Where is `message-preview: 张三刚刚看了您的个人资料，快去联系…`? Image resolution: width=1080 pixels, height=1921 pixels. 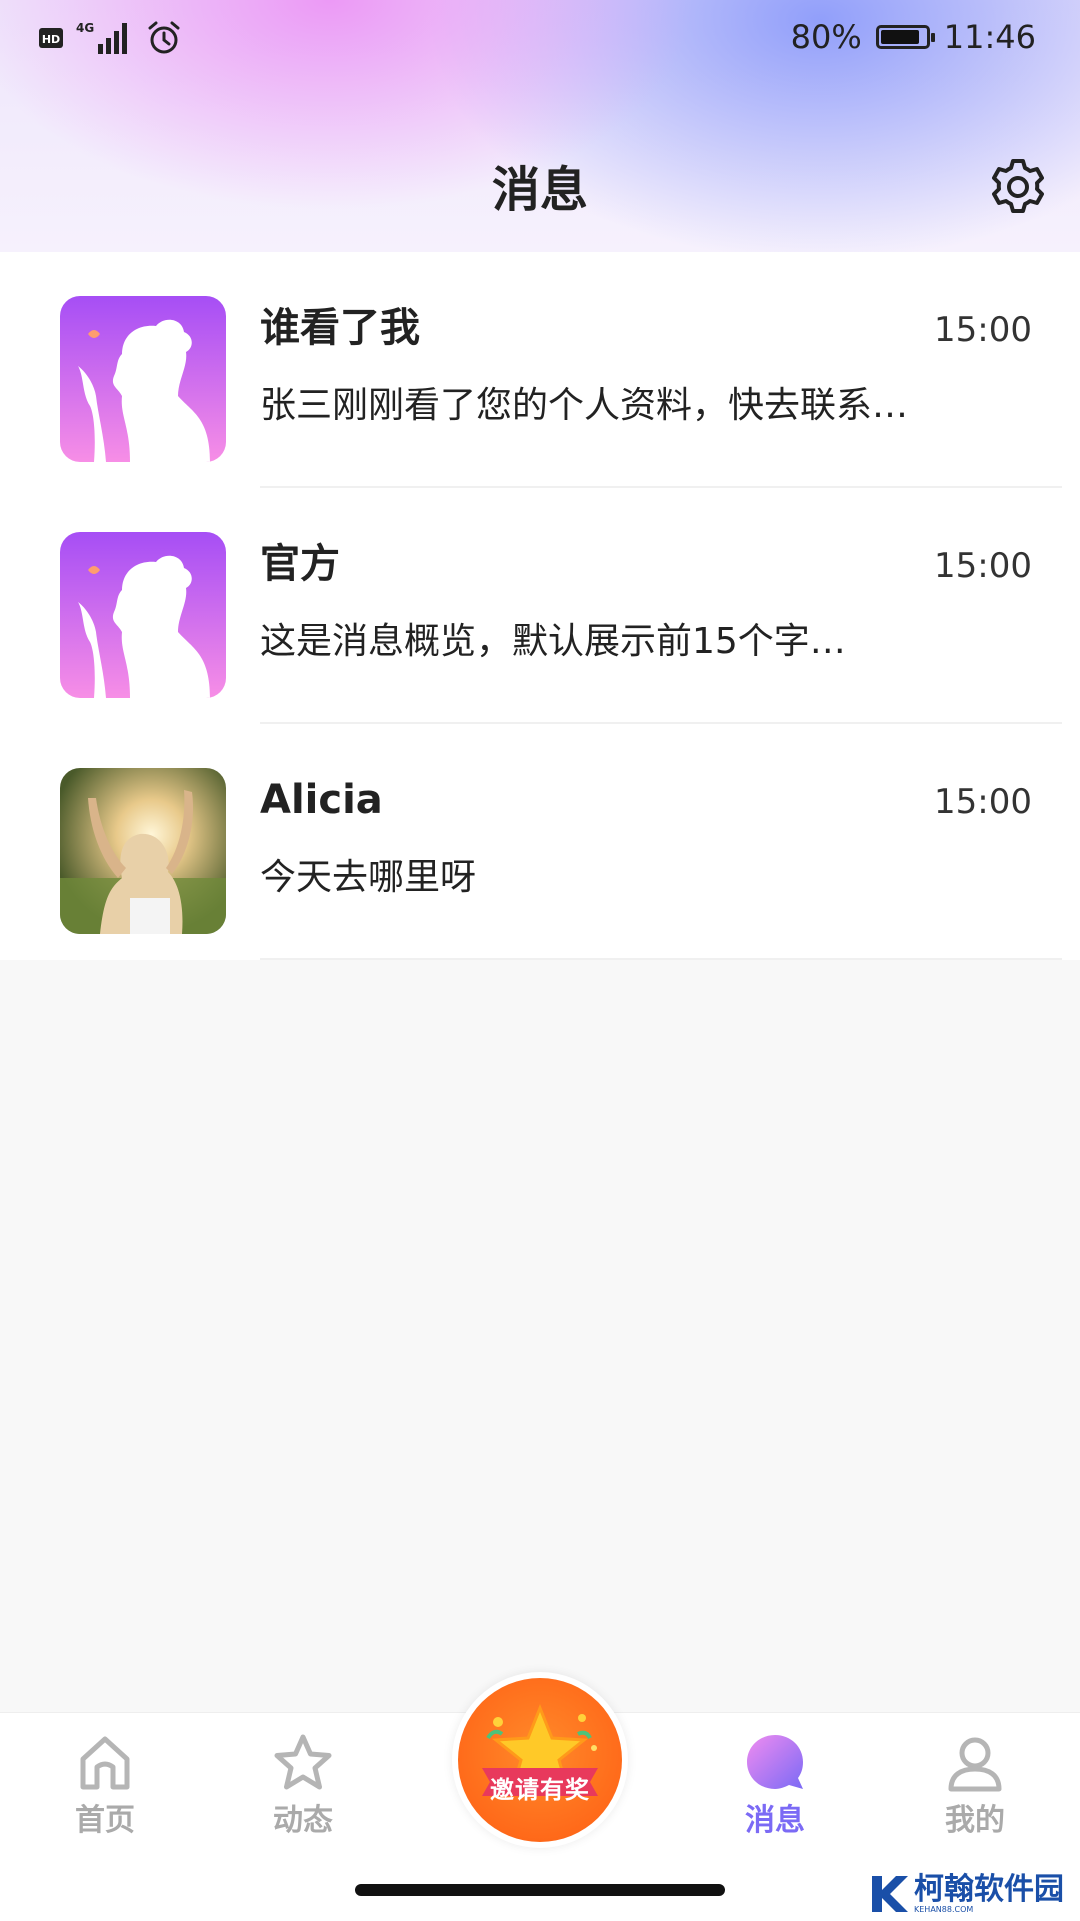 message-preview: 张三刚刚看了您的个人资料，快去联系… is located at coordinates (584, 405).